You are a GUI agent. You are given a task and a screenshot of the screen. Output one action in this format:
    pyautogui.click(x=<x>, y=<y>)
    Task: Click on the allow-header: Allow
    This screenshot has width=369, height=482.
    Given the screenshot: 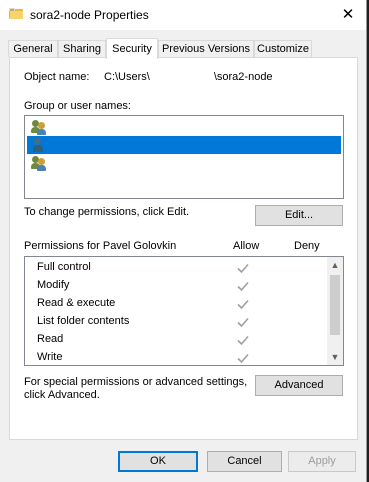 What is the action you would take?
    pyautogui.click(x=246, y=246)
    